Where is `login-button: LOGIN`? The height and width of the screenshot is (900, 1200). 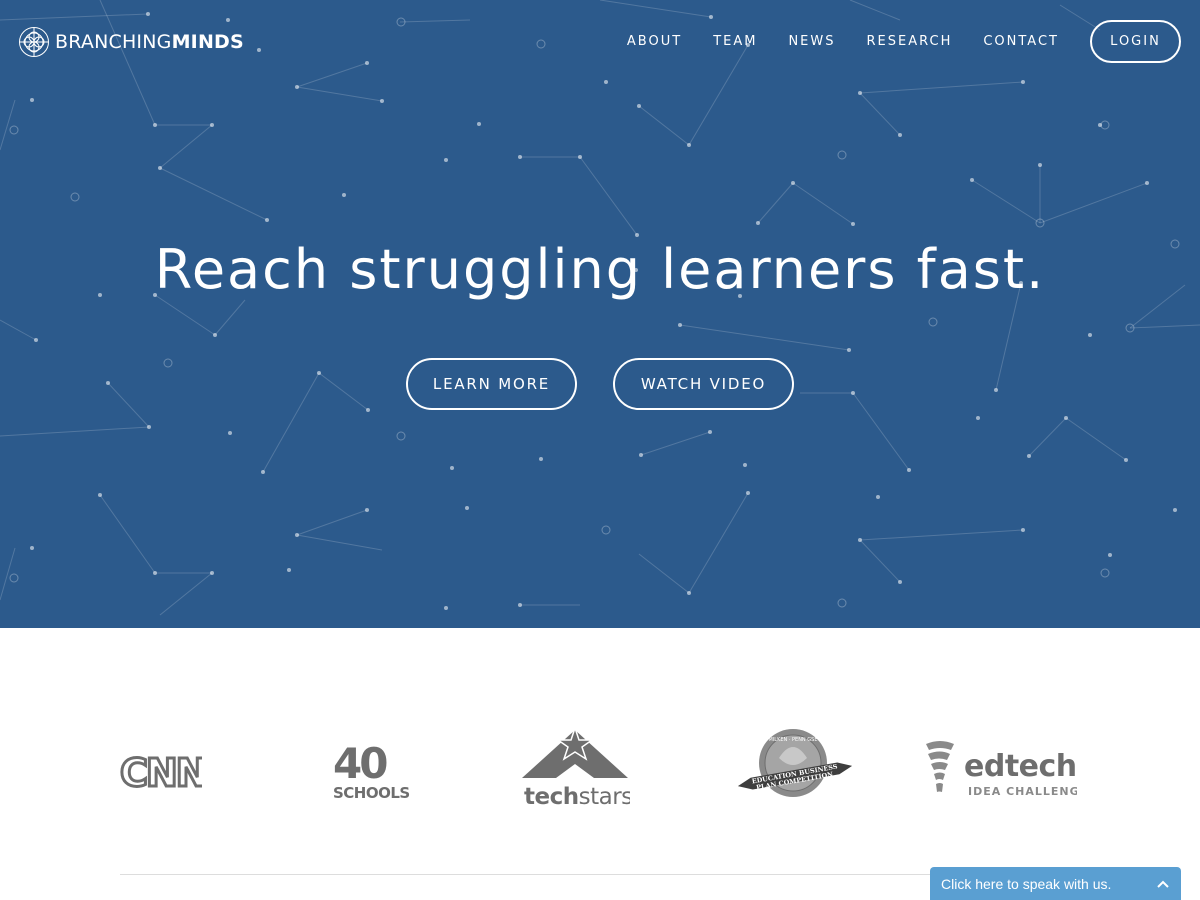 login-button: LOGIN is located at coordinates (1135, 41).